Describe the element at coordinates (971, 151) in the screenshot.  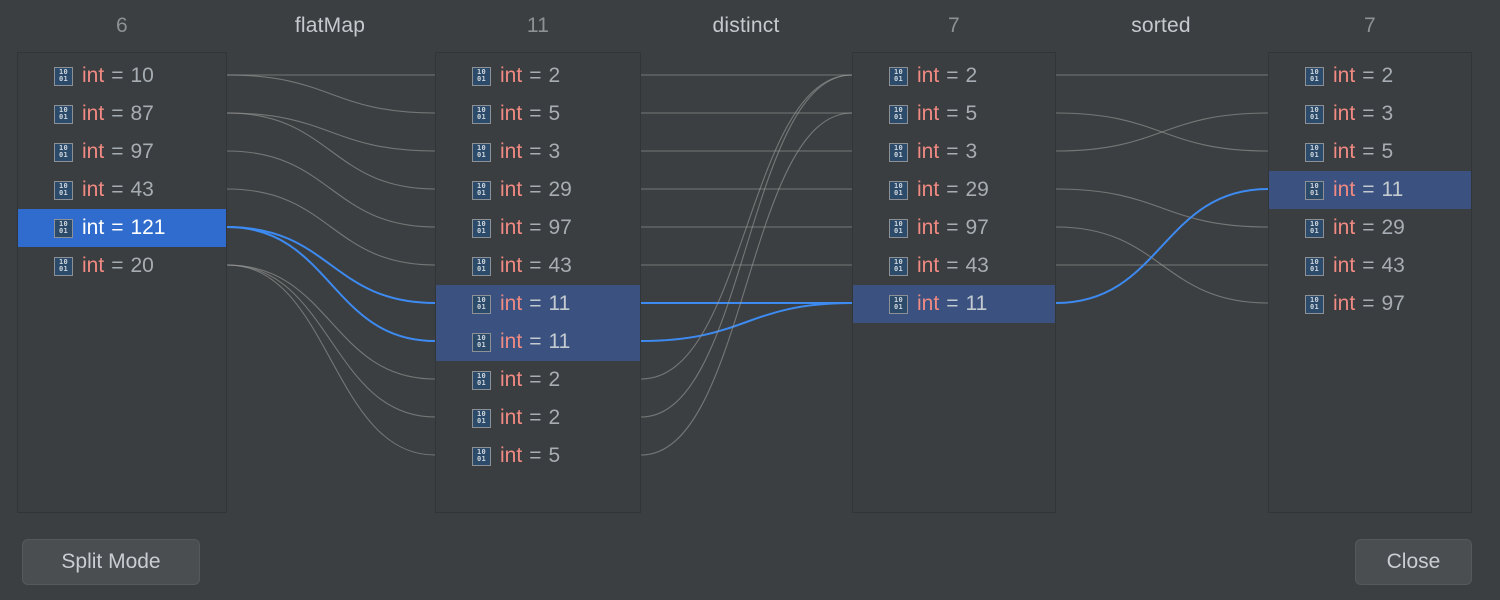
I see `value-number: 3` at that location.